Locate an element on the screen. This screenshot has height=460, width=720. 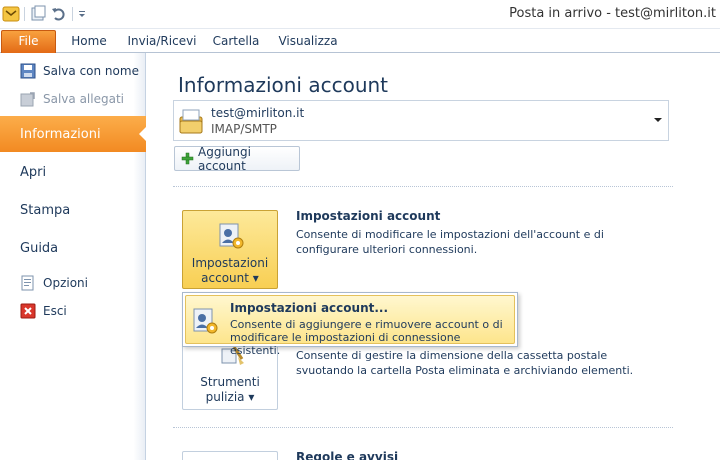
plus-icon is located at coordinates (187, 158).